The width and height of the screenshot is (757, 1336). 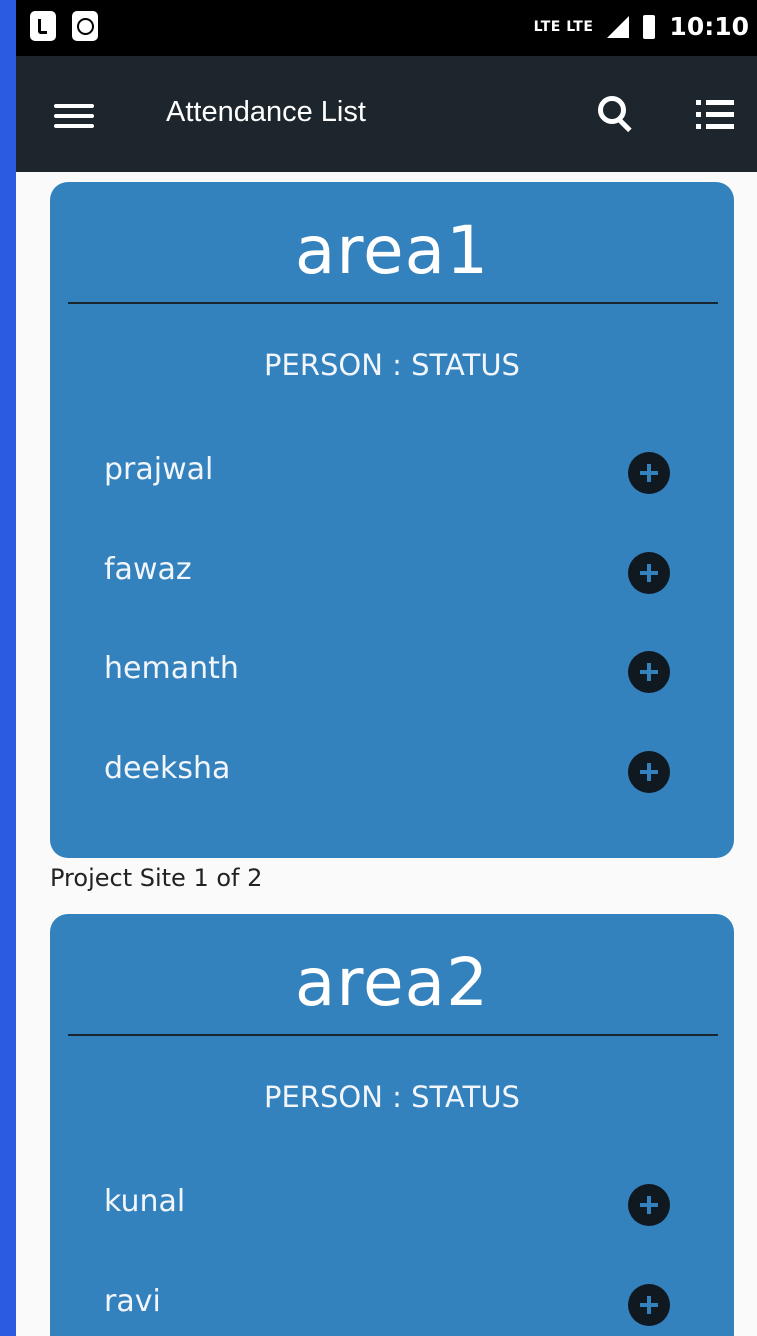 What do you see at coordinates (563, 26) in the screenshot?
I see `network-type-label: LTE LTE` at bounding box center [563, 26].